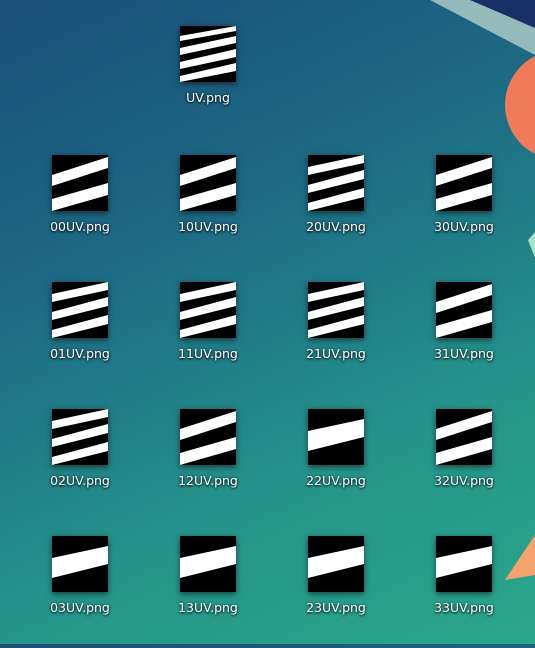 The height and width of the screenshot is (648, 535). Describe the element at coordinates (464, 353) in the screenshot. I see `file-label: 31UV.png` at that location.